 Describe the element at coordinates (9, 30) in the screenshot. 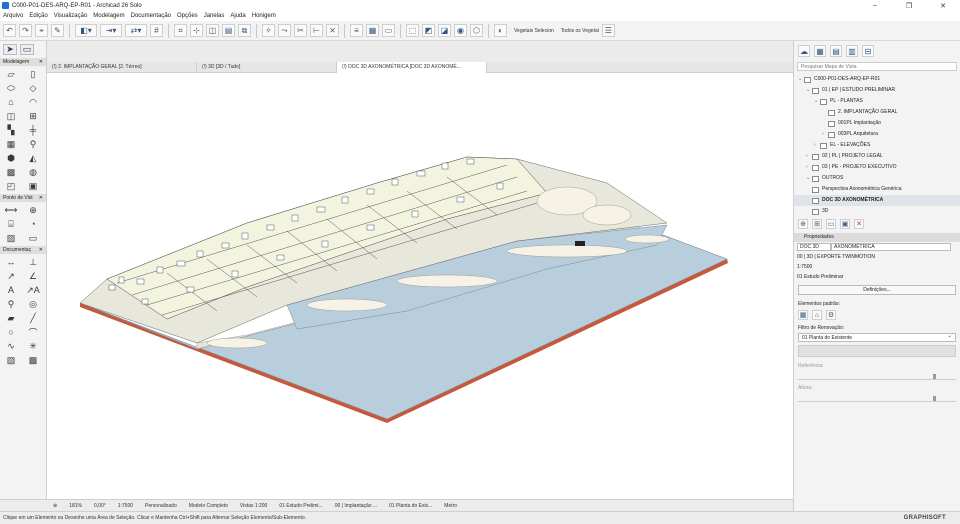

I see `undo-icon: ↶` at that location.